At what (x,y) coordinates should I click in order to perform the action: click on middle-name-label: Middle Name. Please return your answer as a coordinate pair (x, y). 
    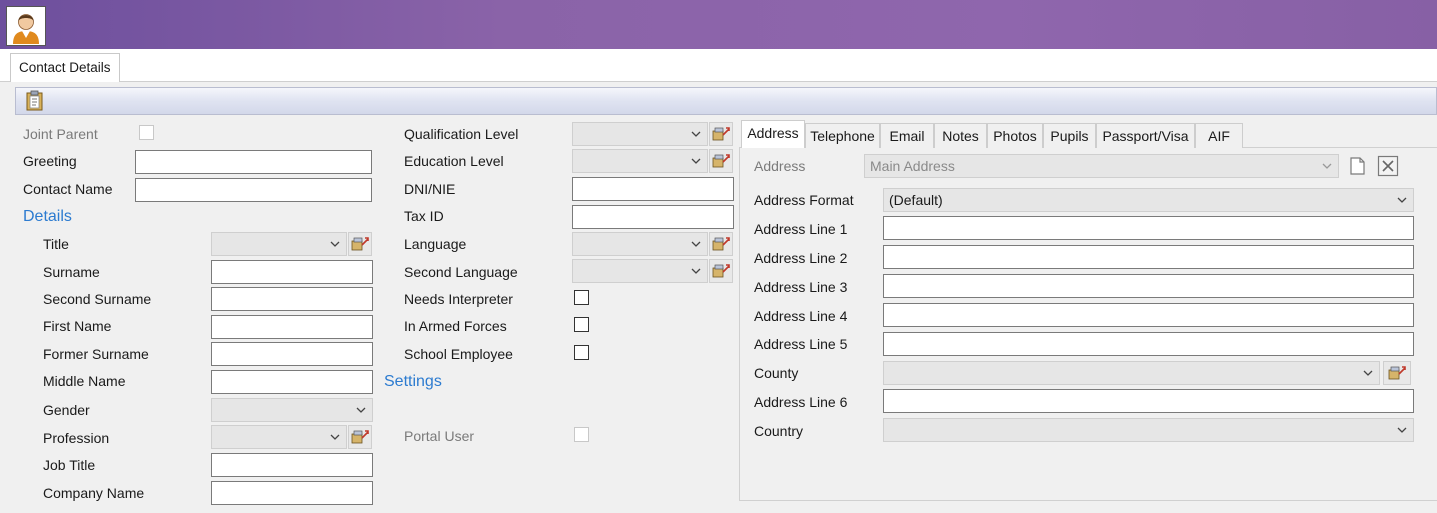
    Looking at the image, I should click on (84, 381).